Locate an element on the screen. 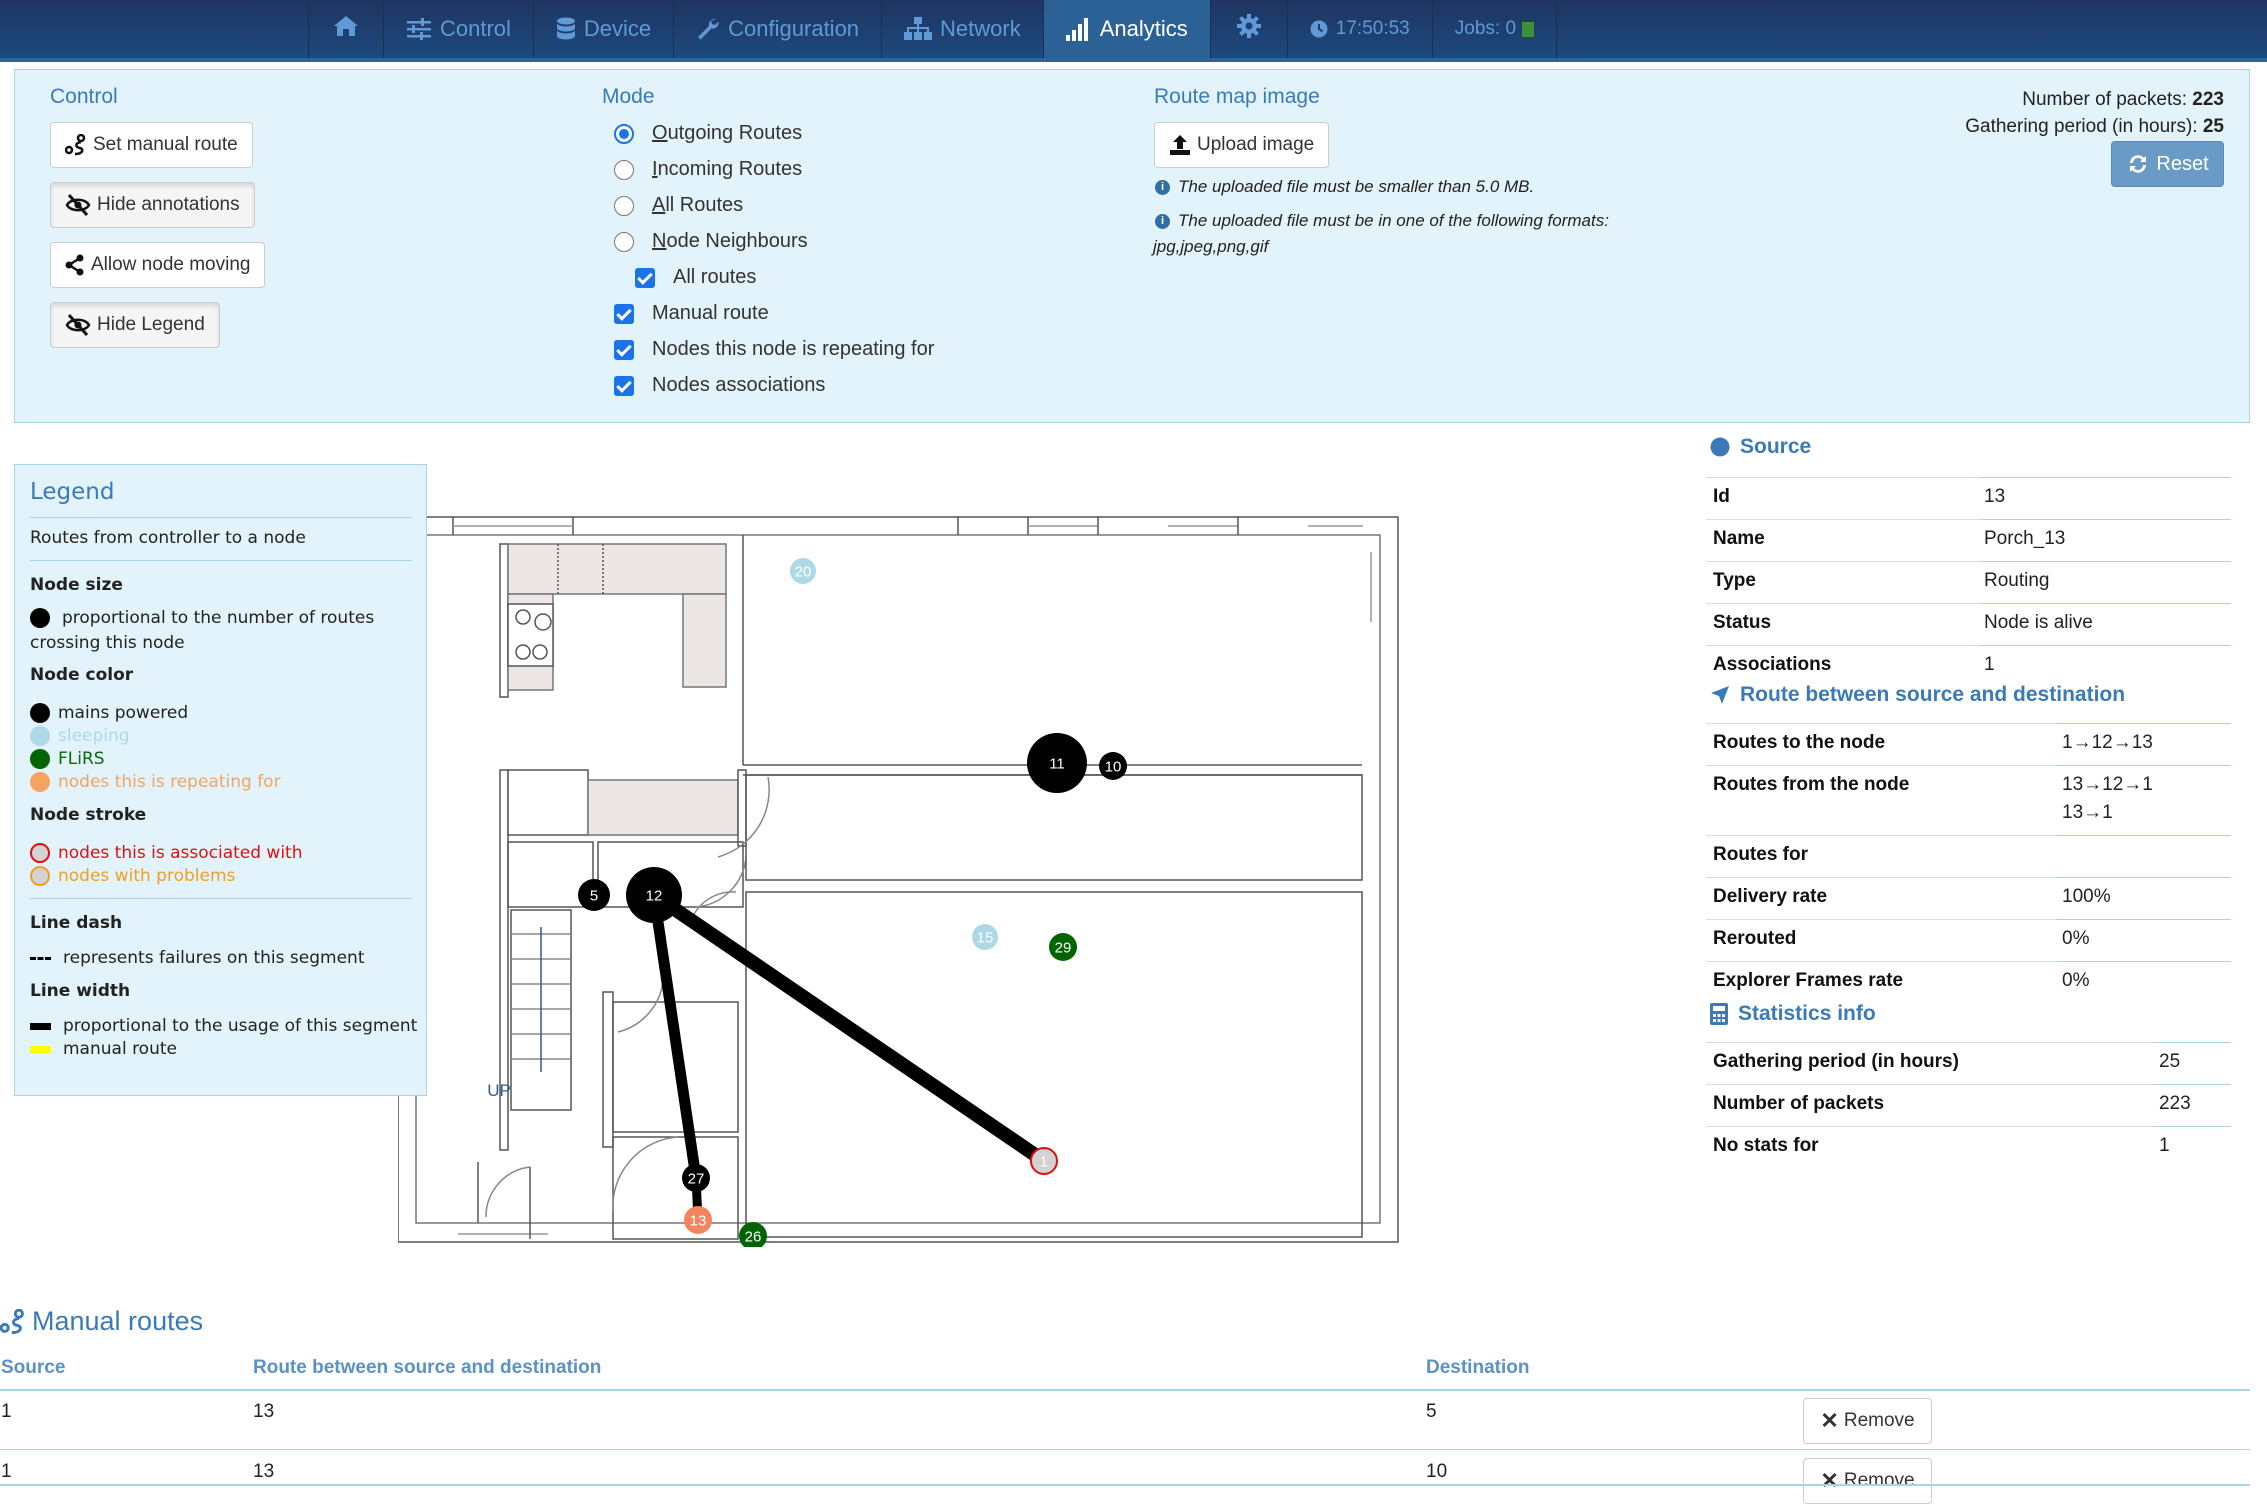 The width and height of the screenshot is (2267, 1504). route-destination-cell: 5 is located at coordinates (1431, 1411).